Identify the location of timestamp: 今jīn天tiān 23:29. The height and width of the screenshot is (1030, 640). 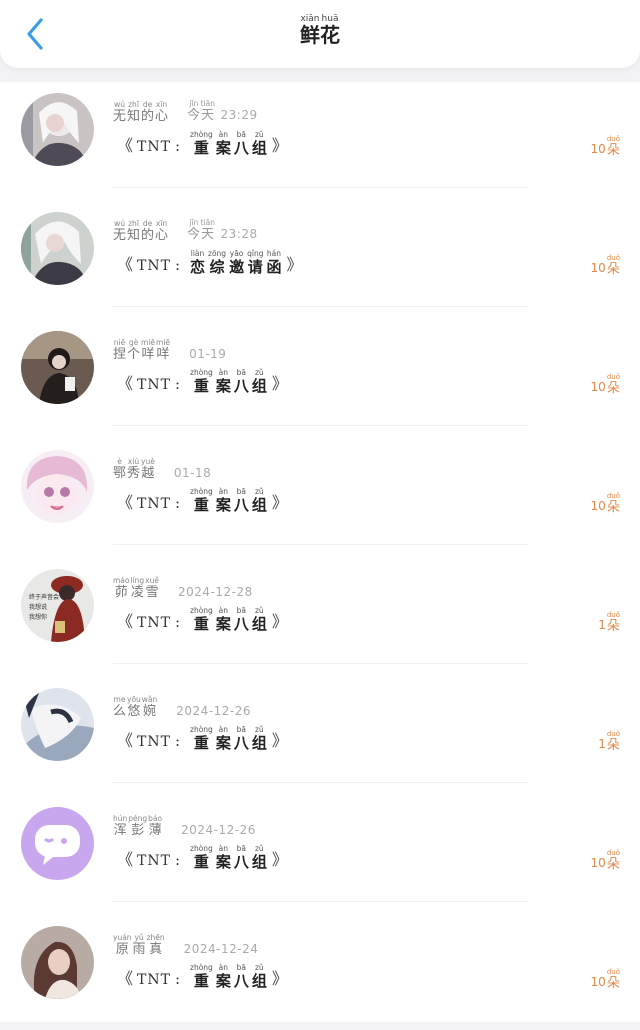
(222, 111).